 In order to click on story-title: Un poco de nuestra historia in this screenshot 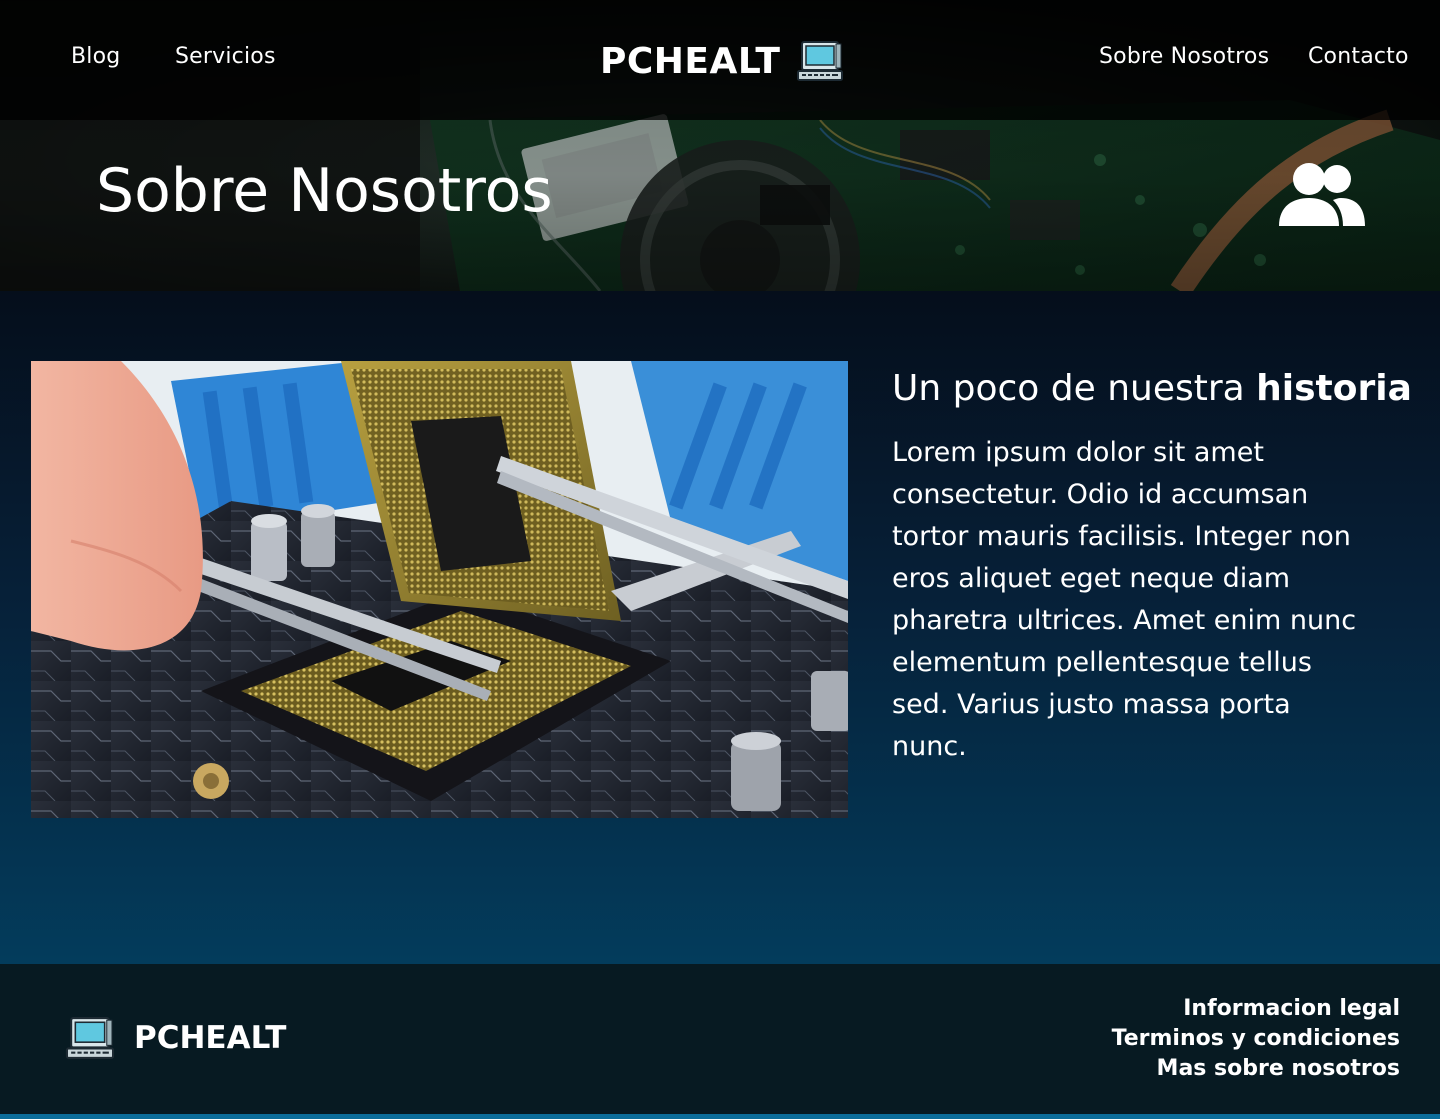, I will do `click(1152, 388)`.